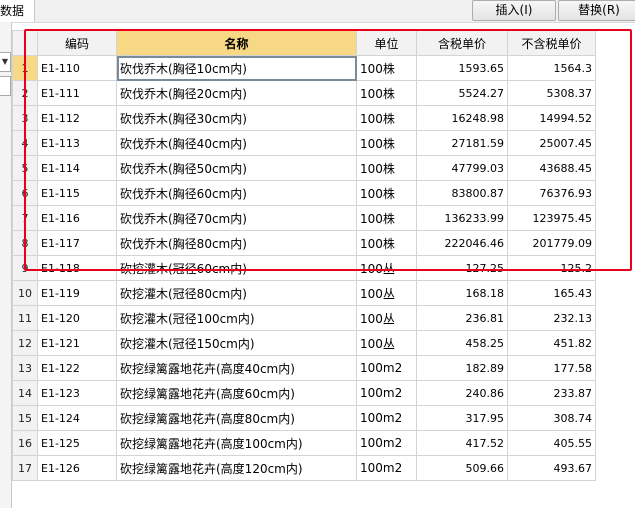 The height and width of the screenshot is (508, 635). Describe the element at coordinates (236, 43) in the screenshot. I see `column-header-name: 名称` at that location.